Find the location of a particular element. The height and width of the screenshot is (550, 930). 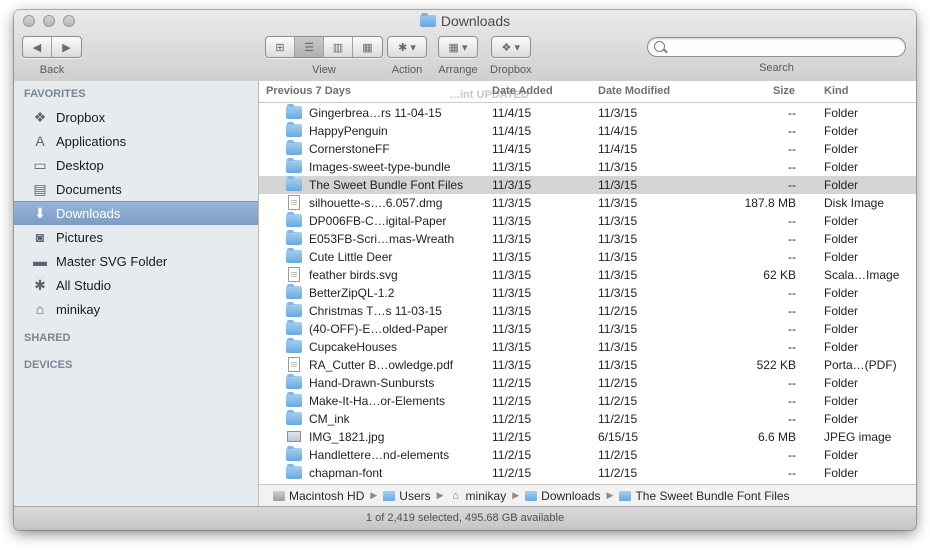

sidebar-item-all-studio: ✱ All Studio is located at coordinates (136, 285).